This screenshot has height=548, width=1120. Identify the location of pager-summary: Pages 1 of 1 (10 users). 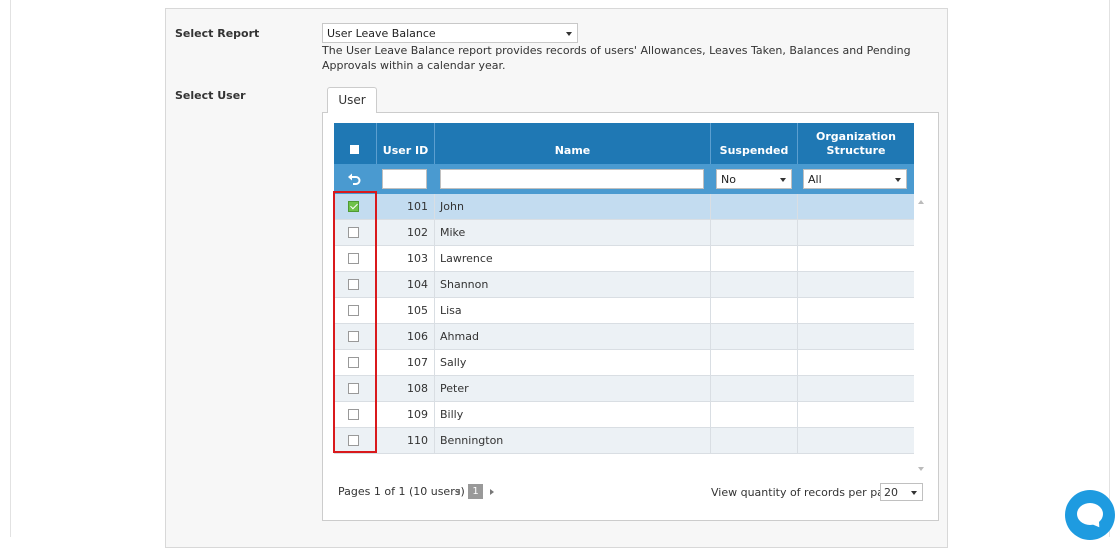
(401, 491).